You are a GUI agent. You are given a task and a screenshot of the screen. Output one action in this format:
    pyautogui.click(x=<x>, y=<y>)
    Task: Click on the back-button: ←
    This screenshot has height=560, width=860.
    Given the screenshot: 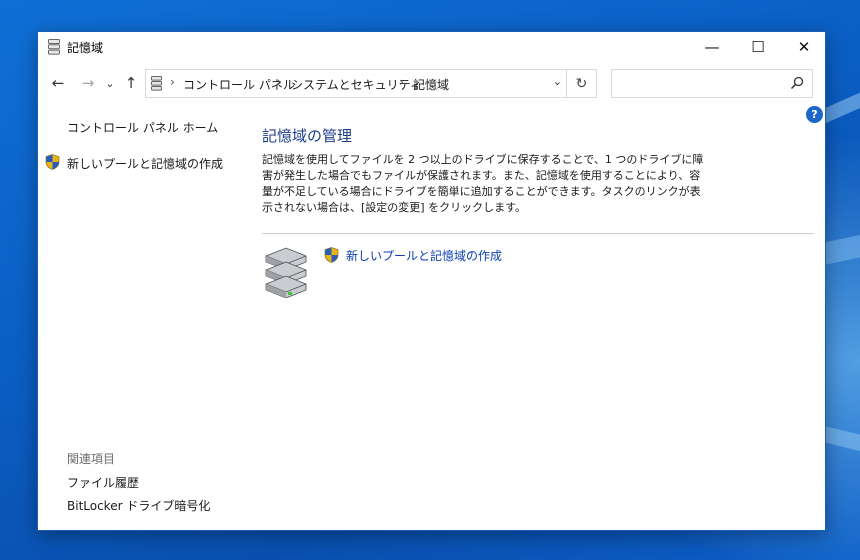 What is the action you would take?
    pyautogui.click(x=58, y=83)
    